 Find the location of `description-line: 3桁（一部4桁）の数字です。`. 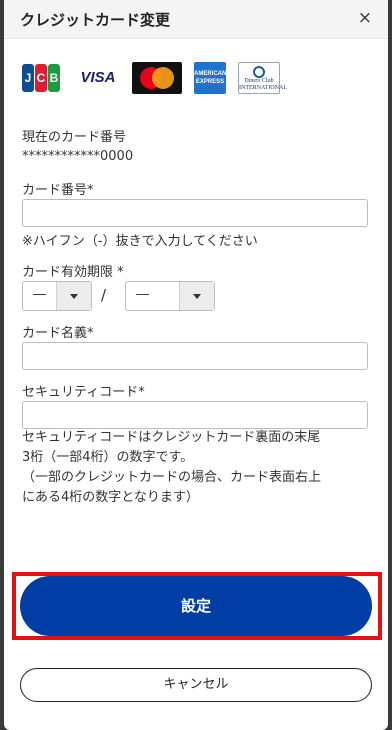

description-line: 3桁（一部4桁）の数字です。 is located at coordinates (108, 457).